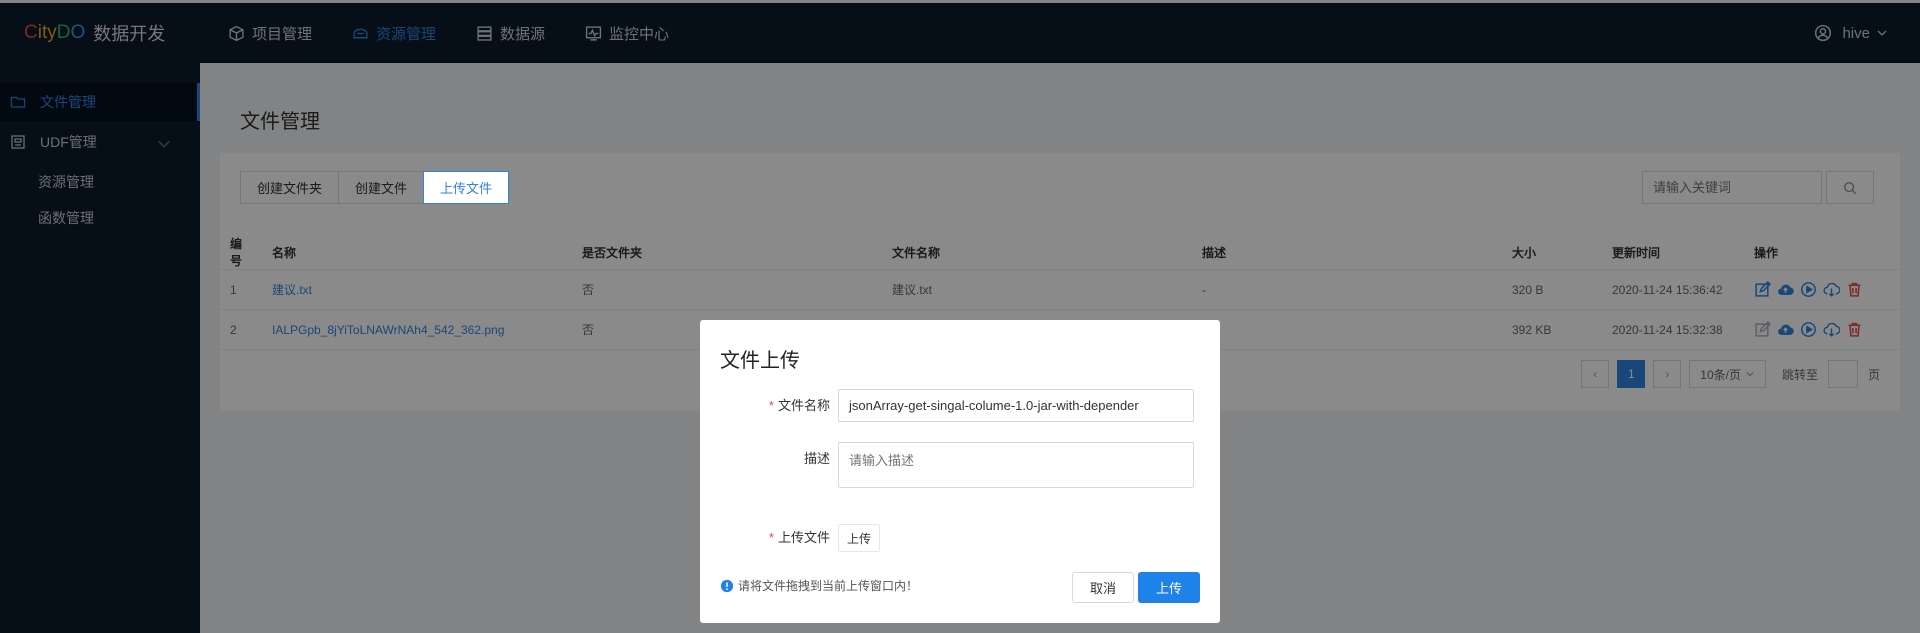  Describe the element at coordinates (803, 405) in the screenshot. I see `file-name-label-text: 文件名称` at that location.